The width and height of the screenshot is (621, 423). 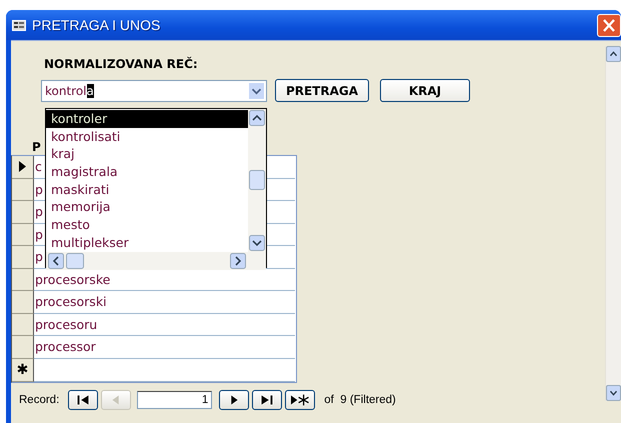 I want to click on scroll-left-icon, so click(x=66, y=260).